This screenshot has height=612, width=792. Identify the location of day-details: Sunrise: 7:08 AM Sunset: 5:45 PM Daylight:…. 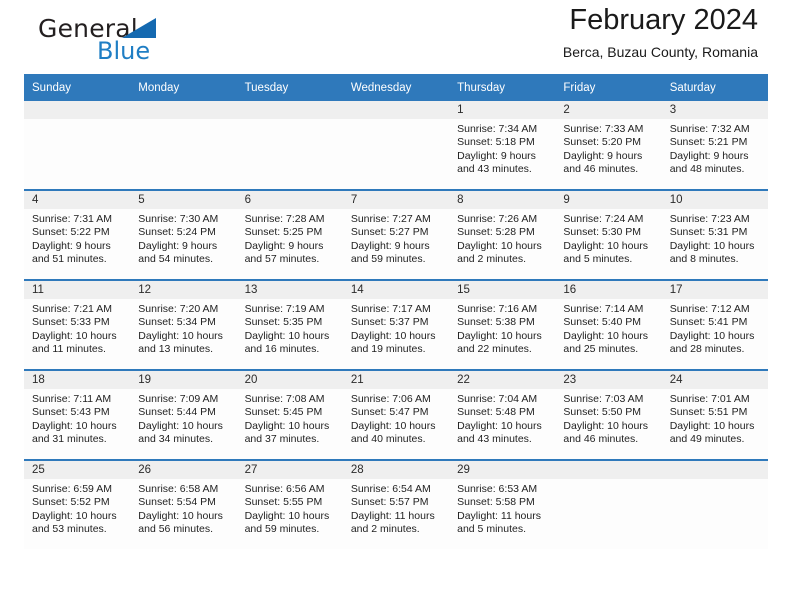
(290, 418).